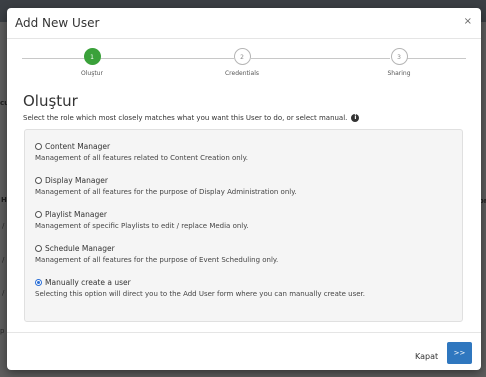 The image size is (486, 377). Describe the element at coordinates (241, 73) in the screenshot. I see `step-label: Credentials` at that location.